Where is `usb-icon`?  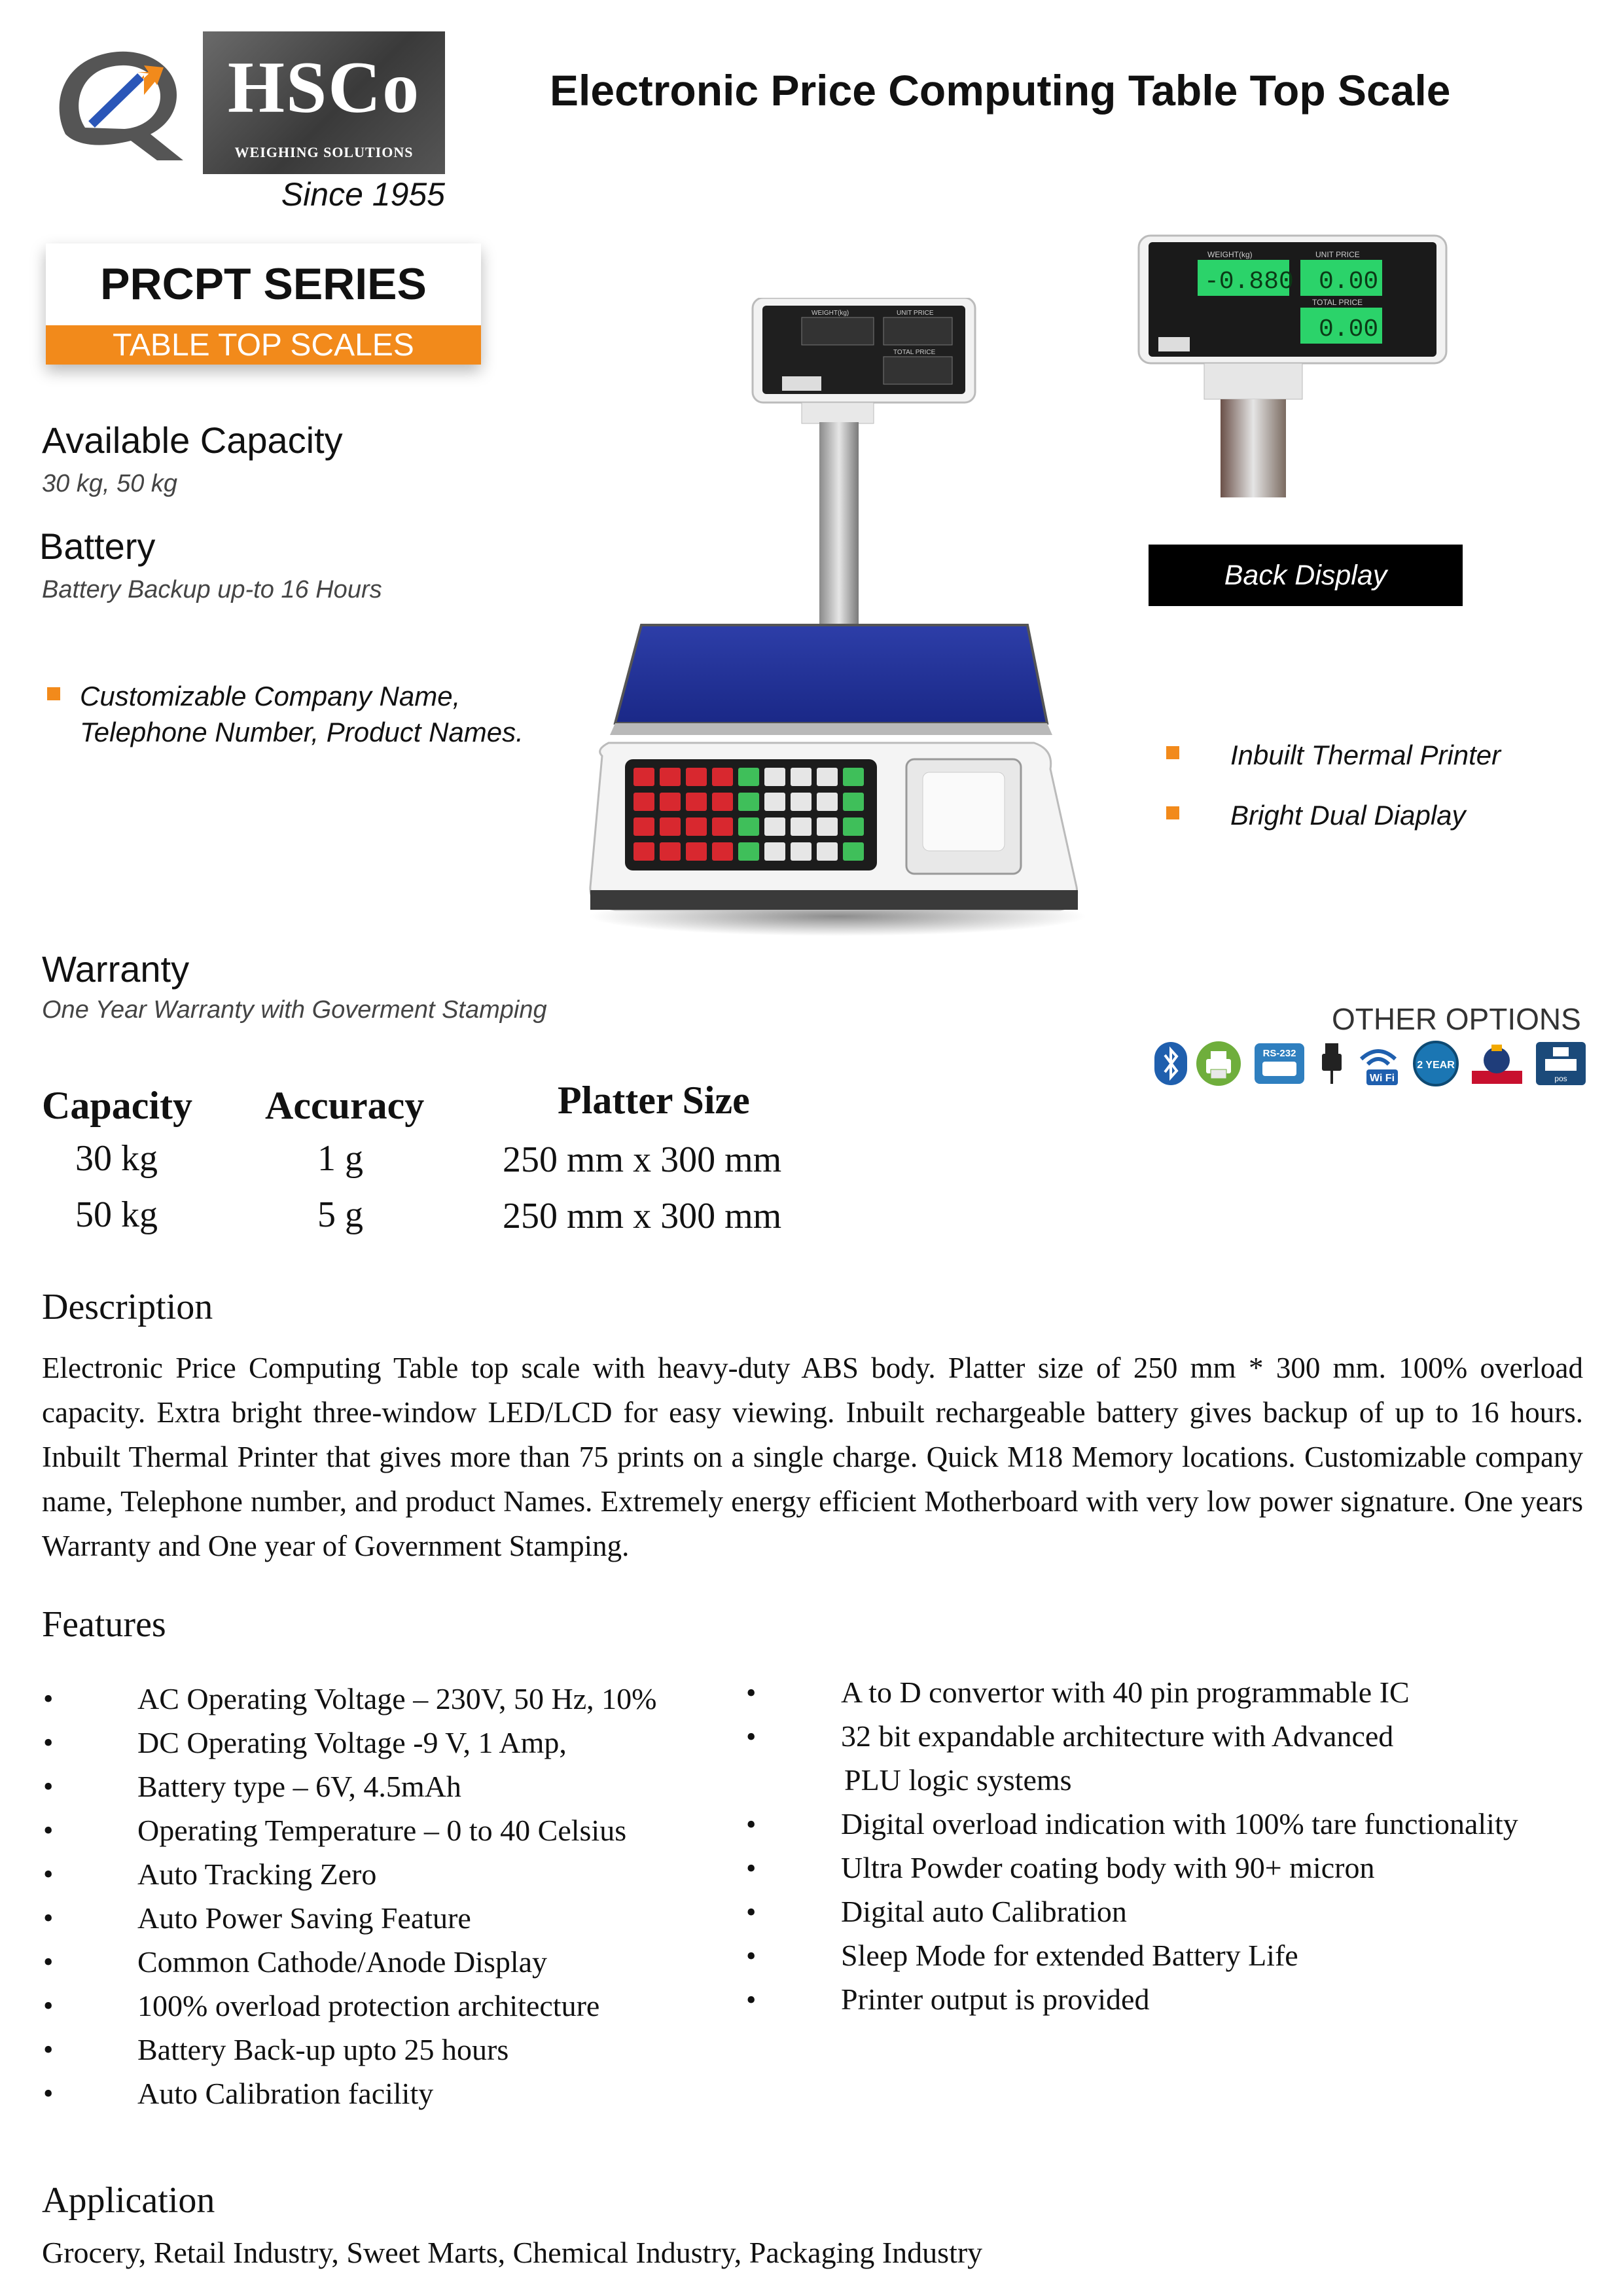
usb-icon is located at coordinates (1332, 1063).